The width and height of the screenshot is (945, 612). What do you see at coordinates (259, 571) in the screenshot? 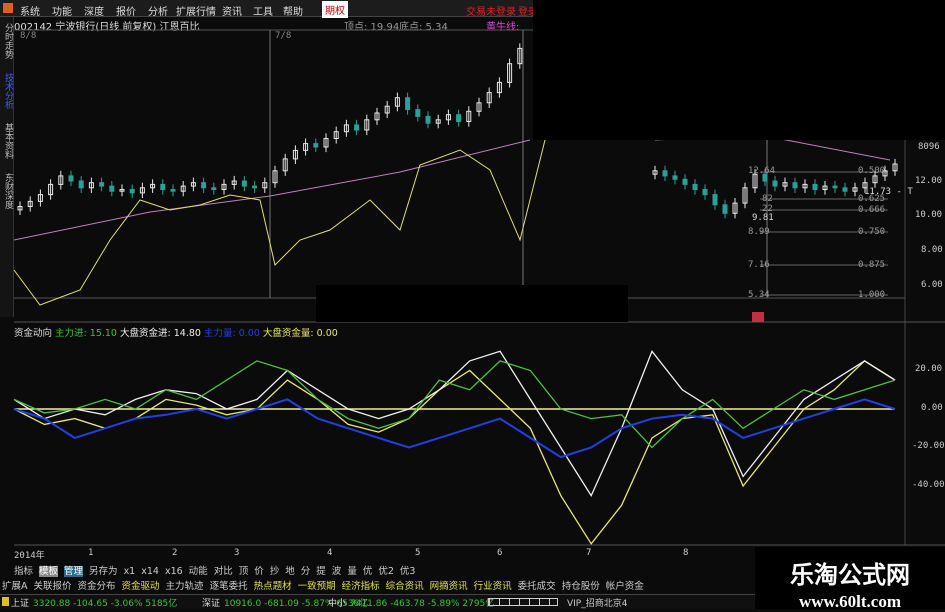
I see `toolbar-btn: 价` at bounding box center [259, 571].